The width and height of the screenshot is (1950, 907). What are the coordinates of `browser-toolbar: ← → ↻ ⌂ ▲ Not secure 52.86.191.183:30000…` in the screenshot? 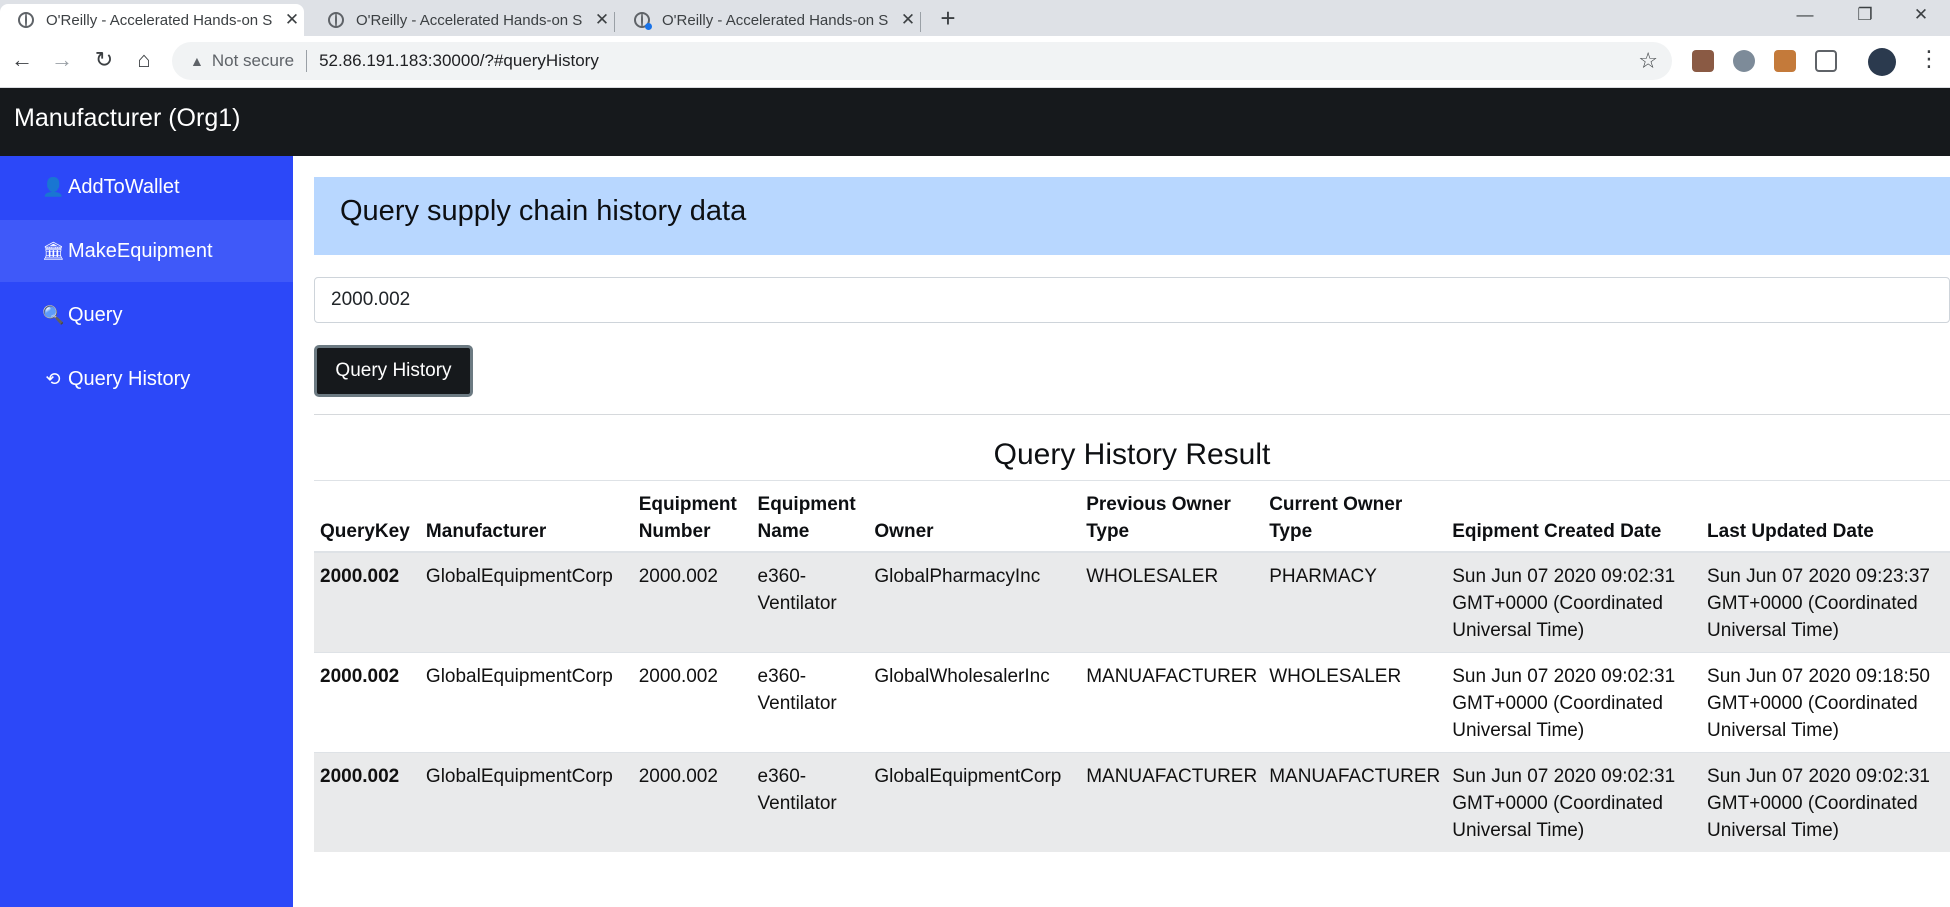 It's located at (975, 62).